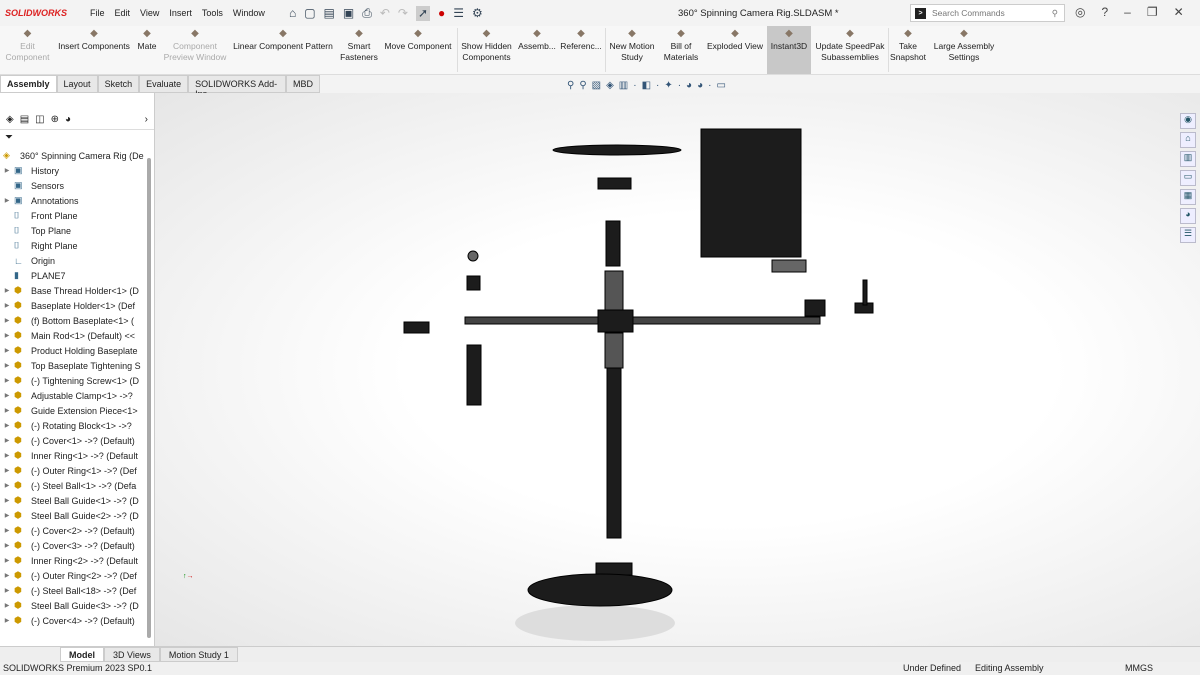  Describe the element at coordinates (74, 335) in the screenshot. I see `tree-item: ▶ ⬢ Main Rod<1> (Default) <<` at that location.